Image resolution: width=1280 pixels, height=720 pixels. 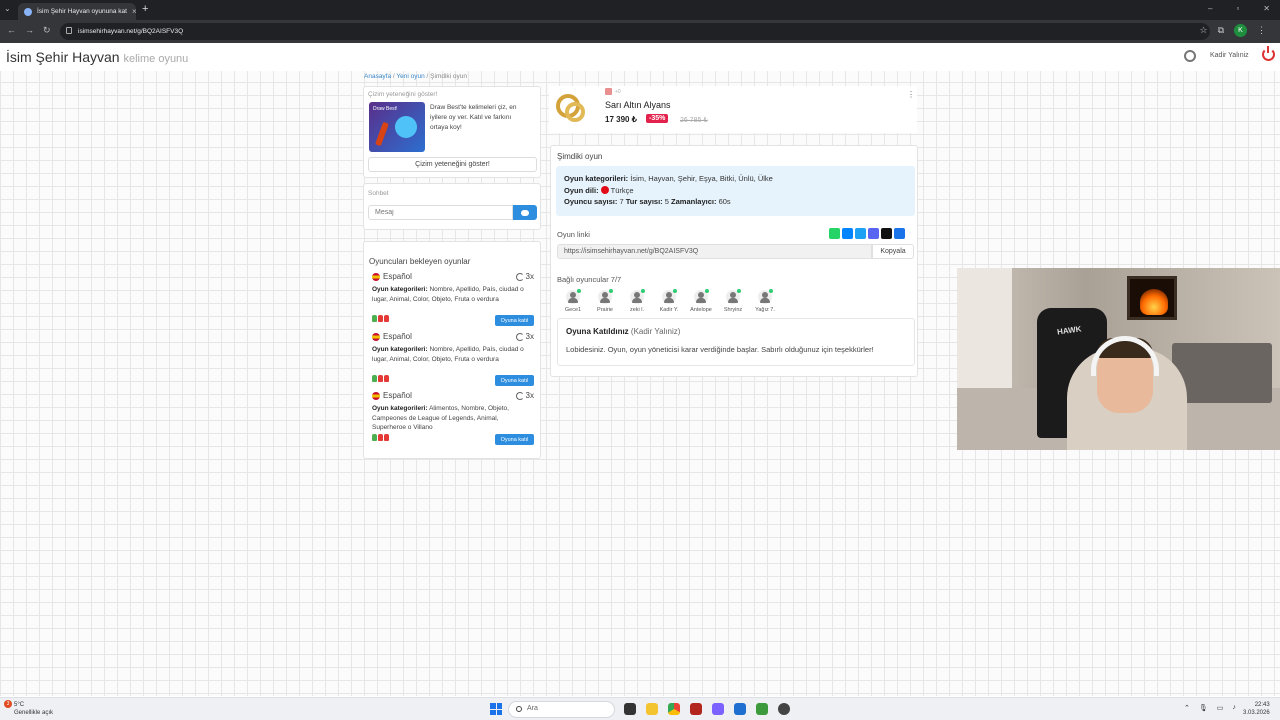 What do you see at coordinates (1232, 30) in the screenshot?
I see `browser-actions: ☆ ⧉ K ⋮` at bounding box center [1232, 30].